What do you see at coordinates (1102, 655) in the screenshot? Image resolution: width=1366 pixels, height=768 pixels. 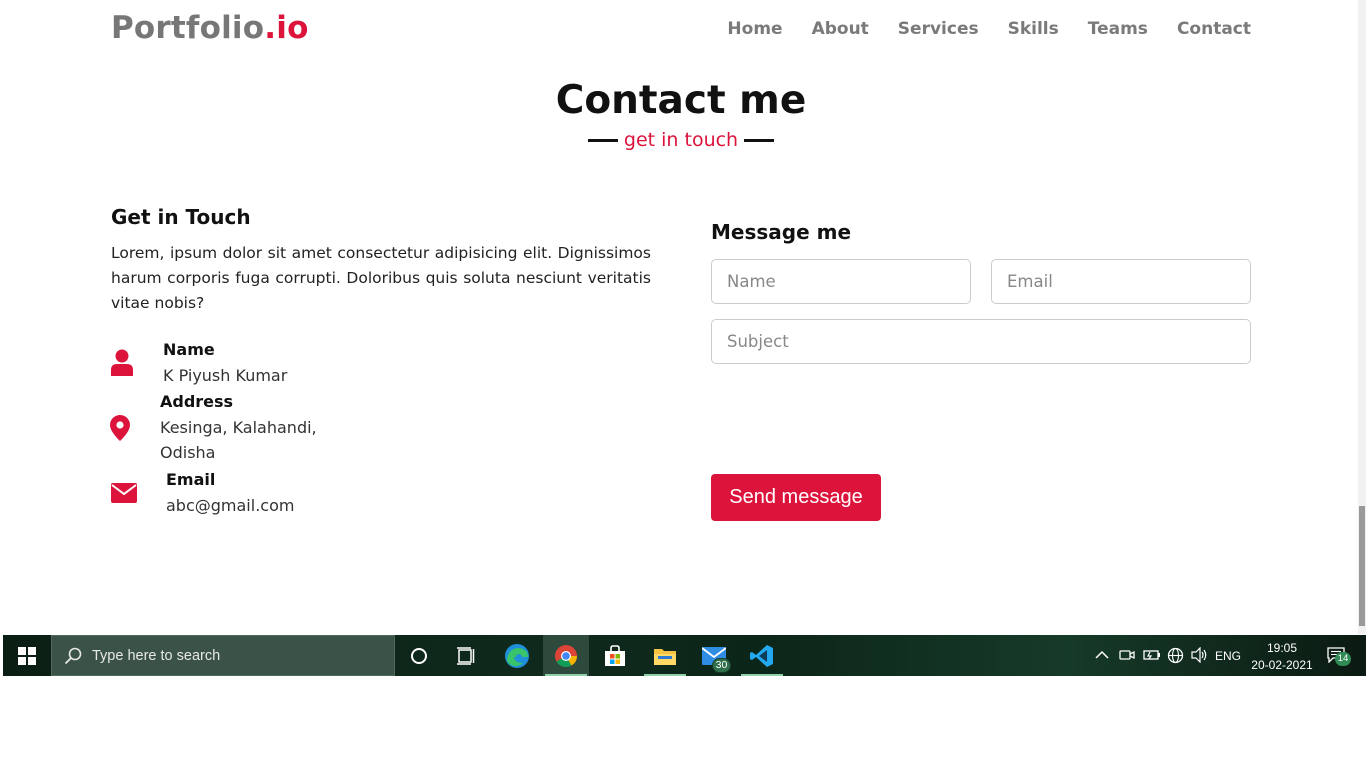 I see `show-hidden-icons-chevron-icon` at bounding box center [1102, 655].